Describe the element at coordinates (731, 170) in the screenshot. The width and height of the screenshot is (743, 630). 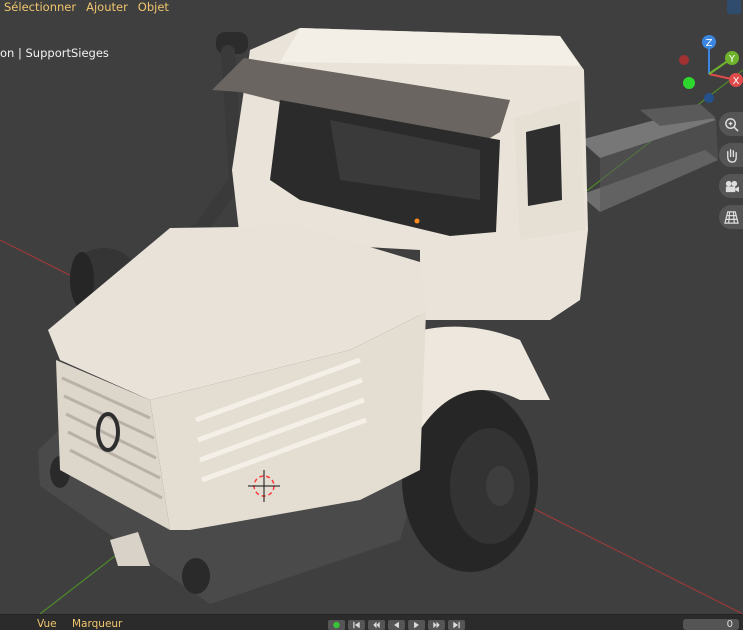
I see `viewport-nav-buttons` at that location.